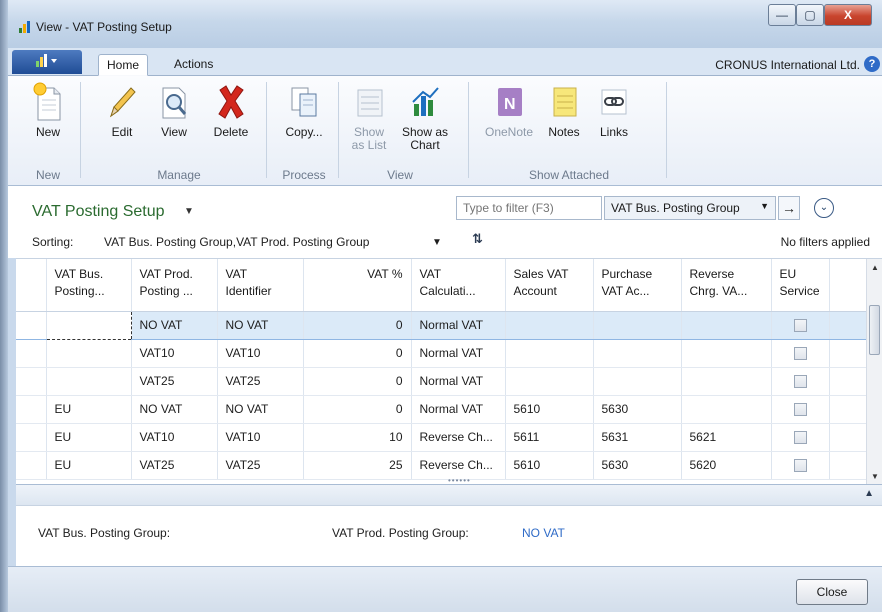 The height and width of the screenshot is (612, 882). Describe the element at coordinates (357, 437) in the screenshot. I see `cell-vat-percent: 10` at that location.